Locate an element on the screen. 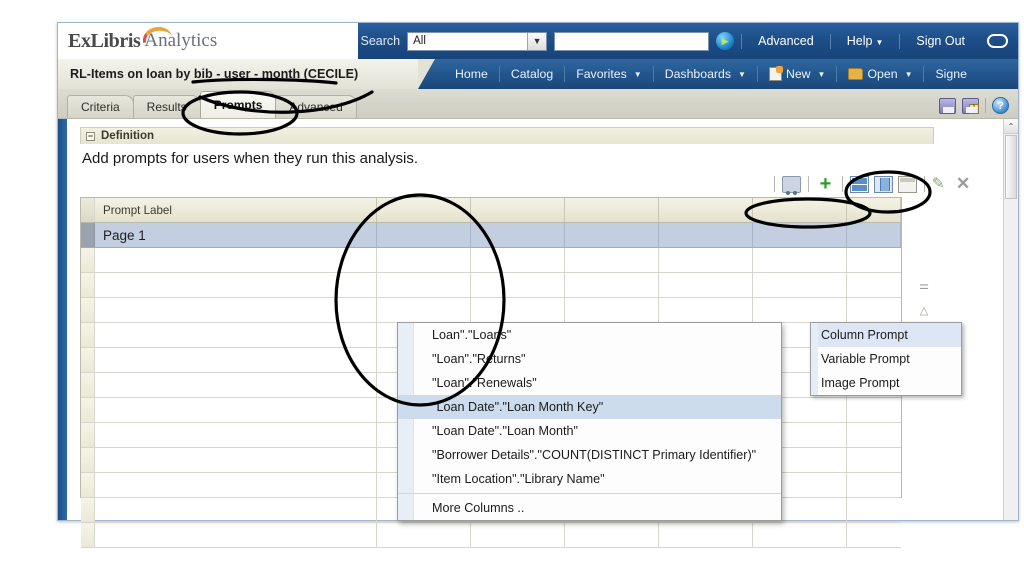  collapse-toggle-icon: − is located at coordinates (90, 136).